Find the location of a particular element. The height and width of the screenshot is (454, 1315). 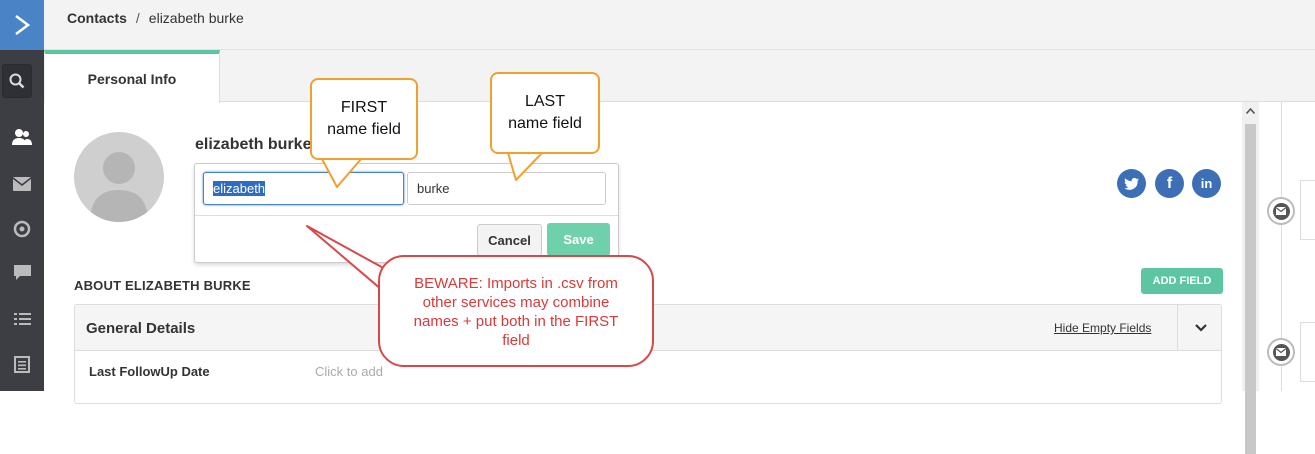

linkedin-icon: in is located at coordinates (1206, 183).